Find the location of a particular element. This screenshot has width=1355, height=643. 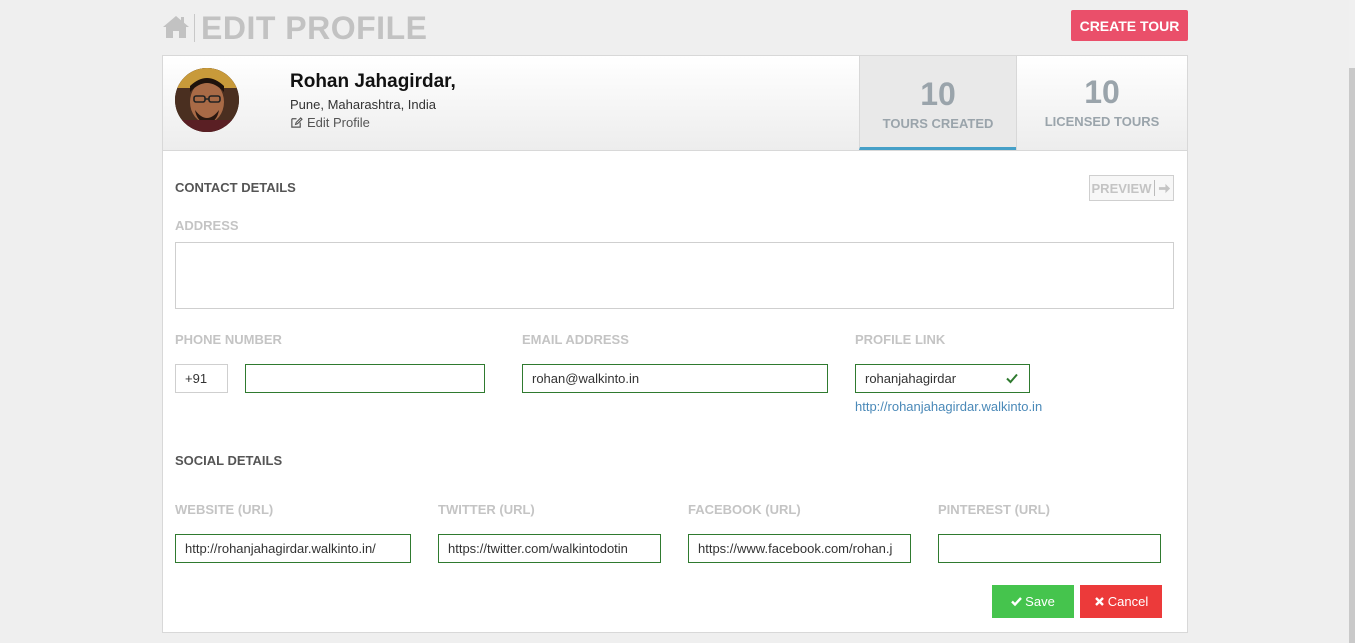

pinterest-url-label: PINTEREST (URL) is located at coordinates (994, 509).